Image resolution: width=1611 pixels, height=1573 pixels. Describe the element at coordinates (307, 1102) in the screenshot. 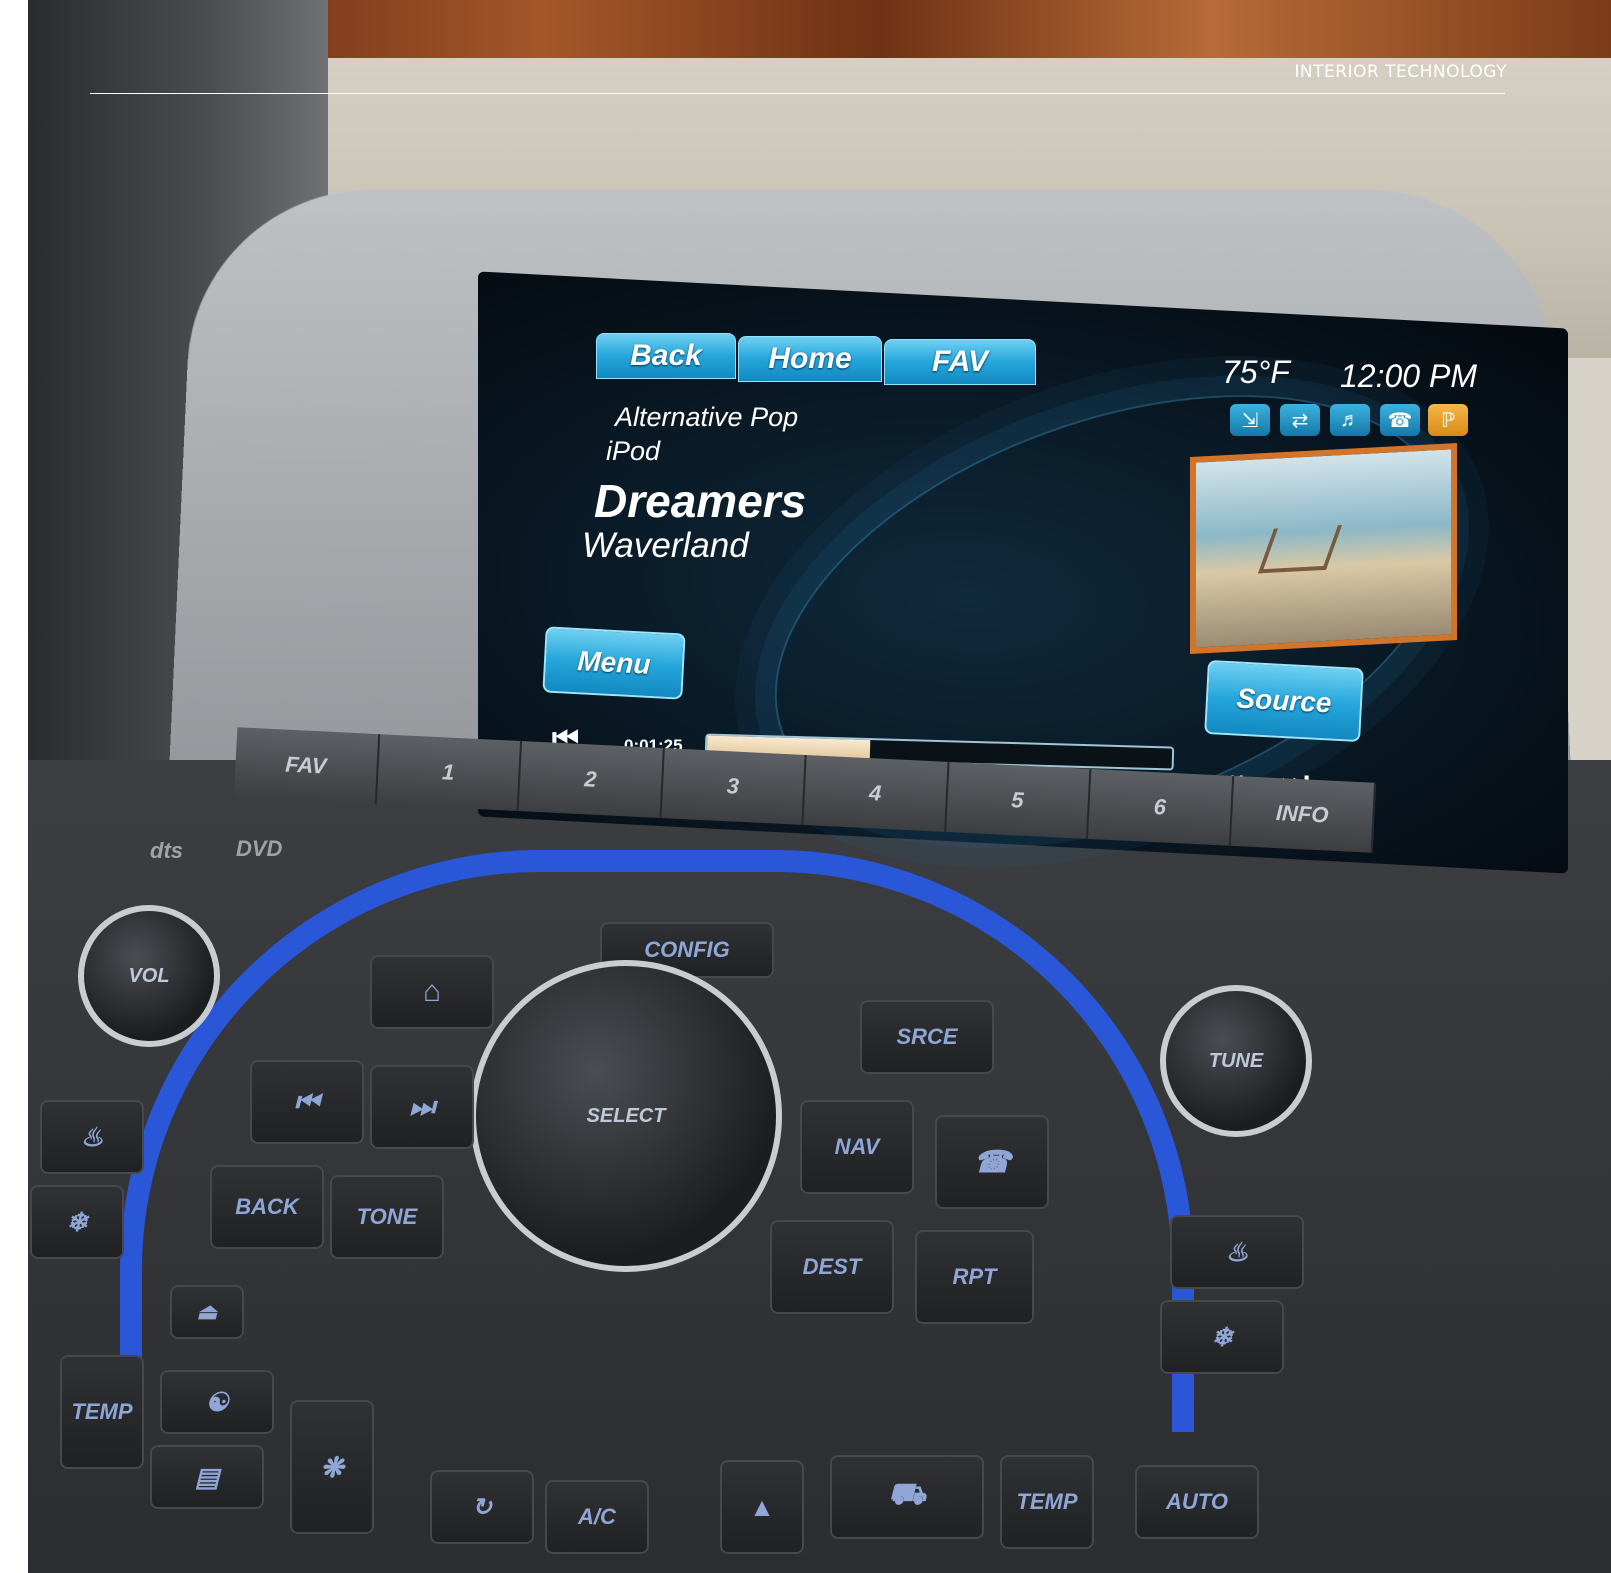

I see `seek-back-icon: ⏮` at that location.